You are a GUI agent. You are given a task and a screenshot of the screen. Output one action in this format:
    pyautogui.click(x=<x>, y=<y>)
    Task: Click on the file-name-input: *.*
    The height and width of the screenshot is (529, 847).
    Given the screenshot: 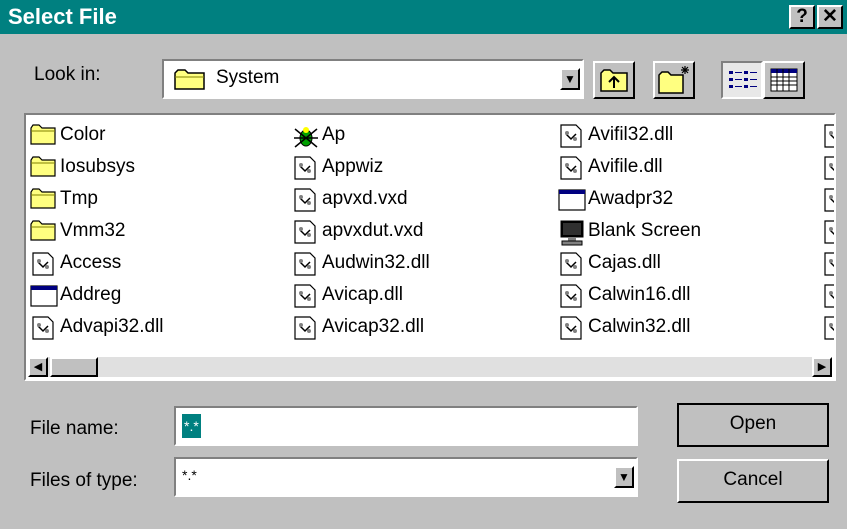 What is the action you would take?
    pyautogui.click(x=406, y=426)
    